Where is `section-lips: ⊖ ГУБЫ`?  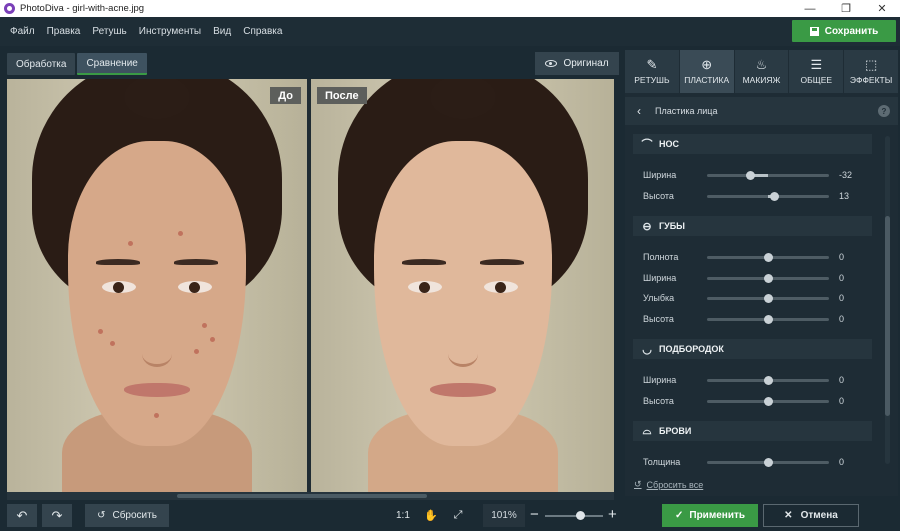 section-lips: ⊖ ГУБЫ is located at coordinates (752, 226).